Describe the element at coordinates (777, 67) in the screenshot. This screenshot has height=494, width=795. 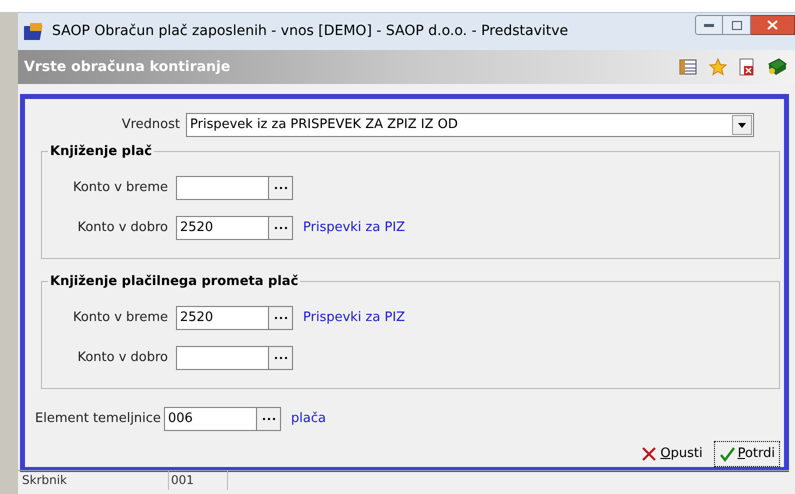
I see `book-icon` at that location.